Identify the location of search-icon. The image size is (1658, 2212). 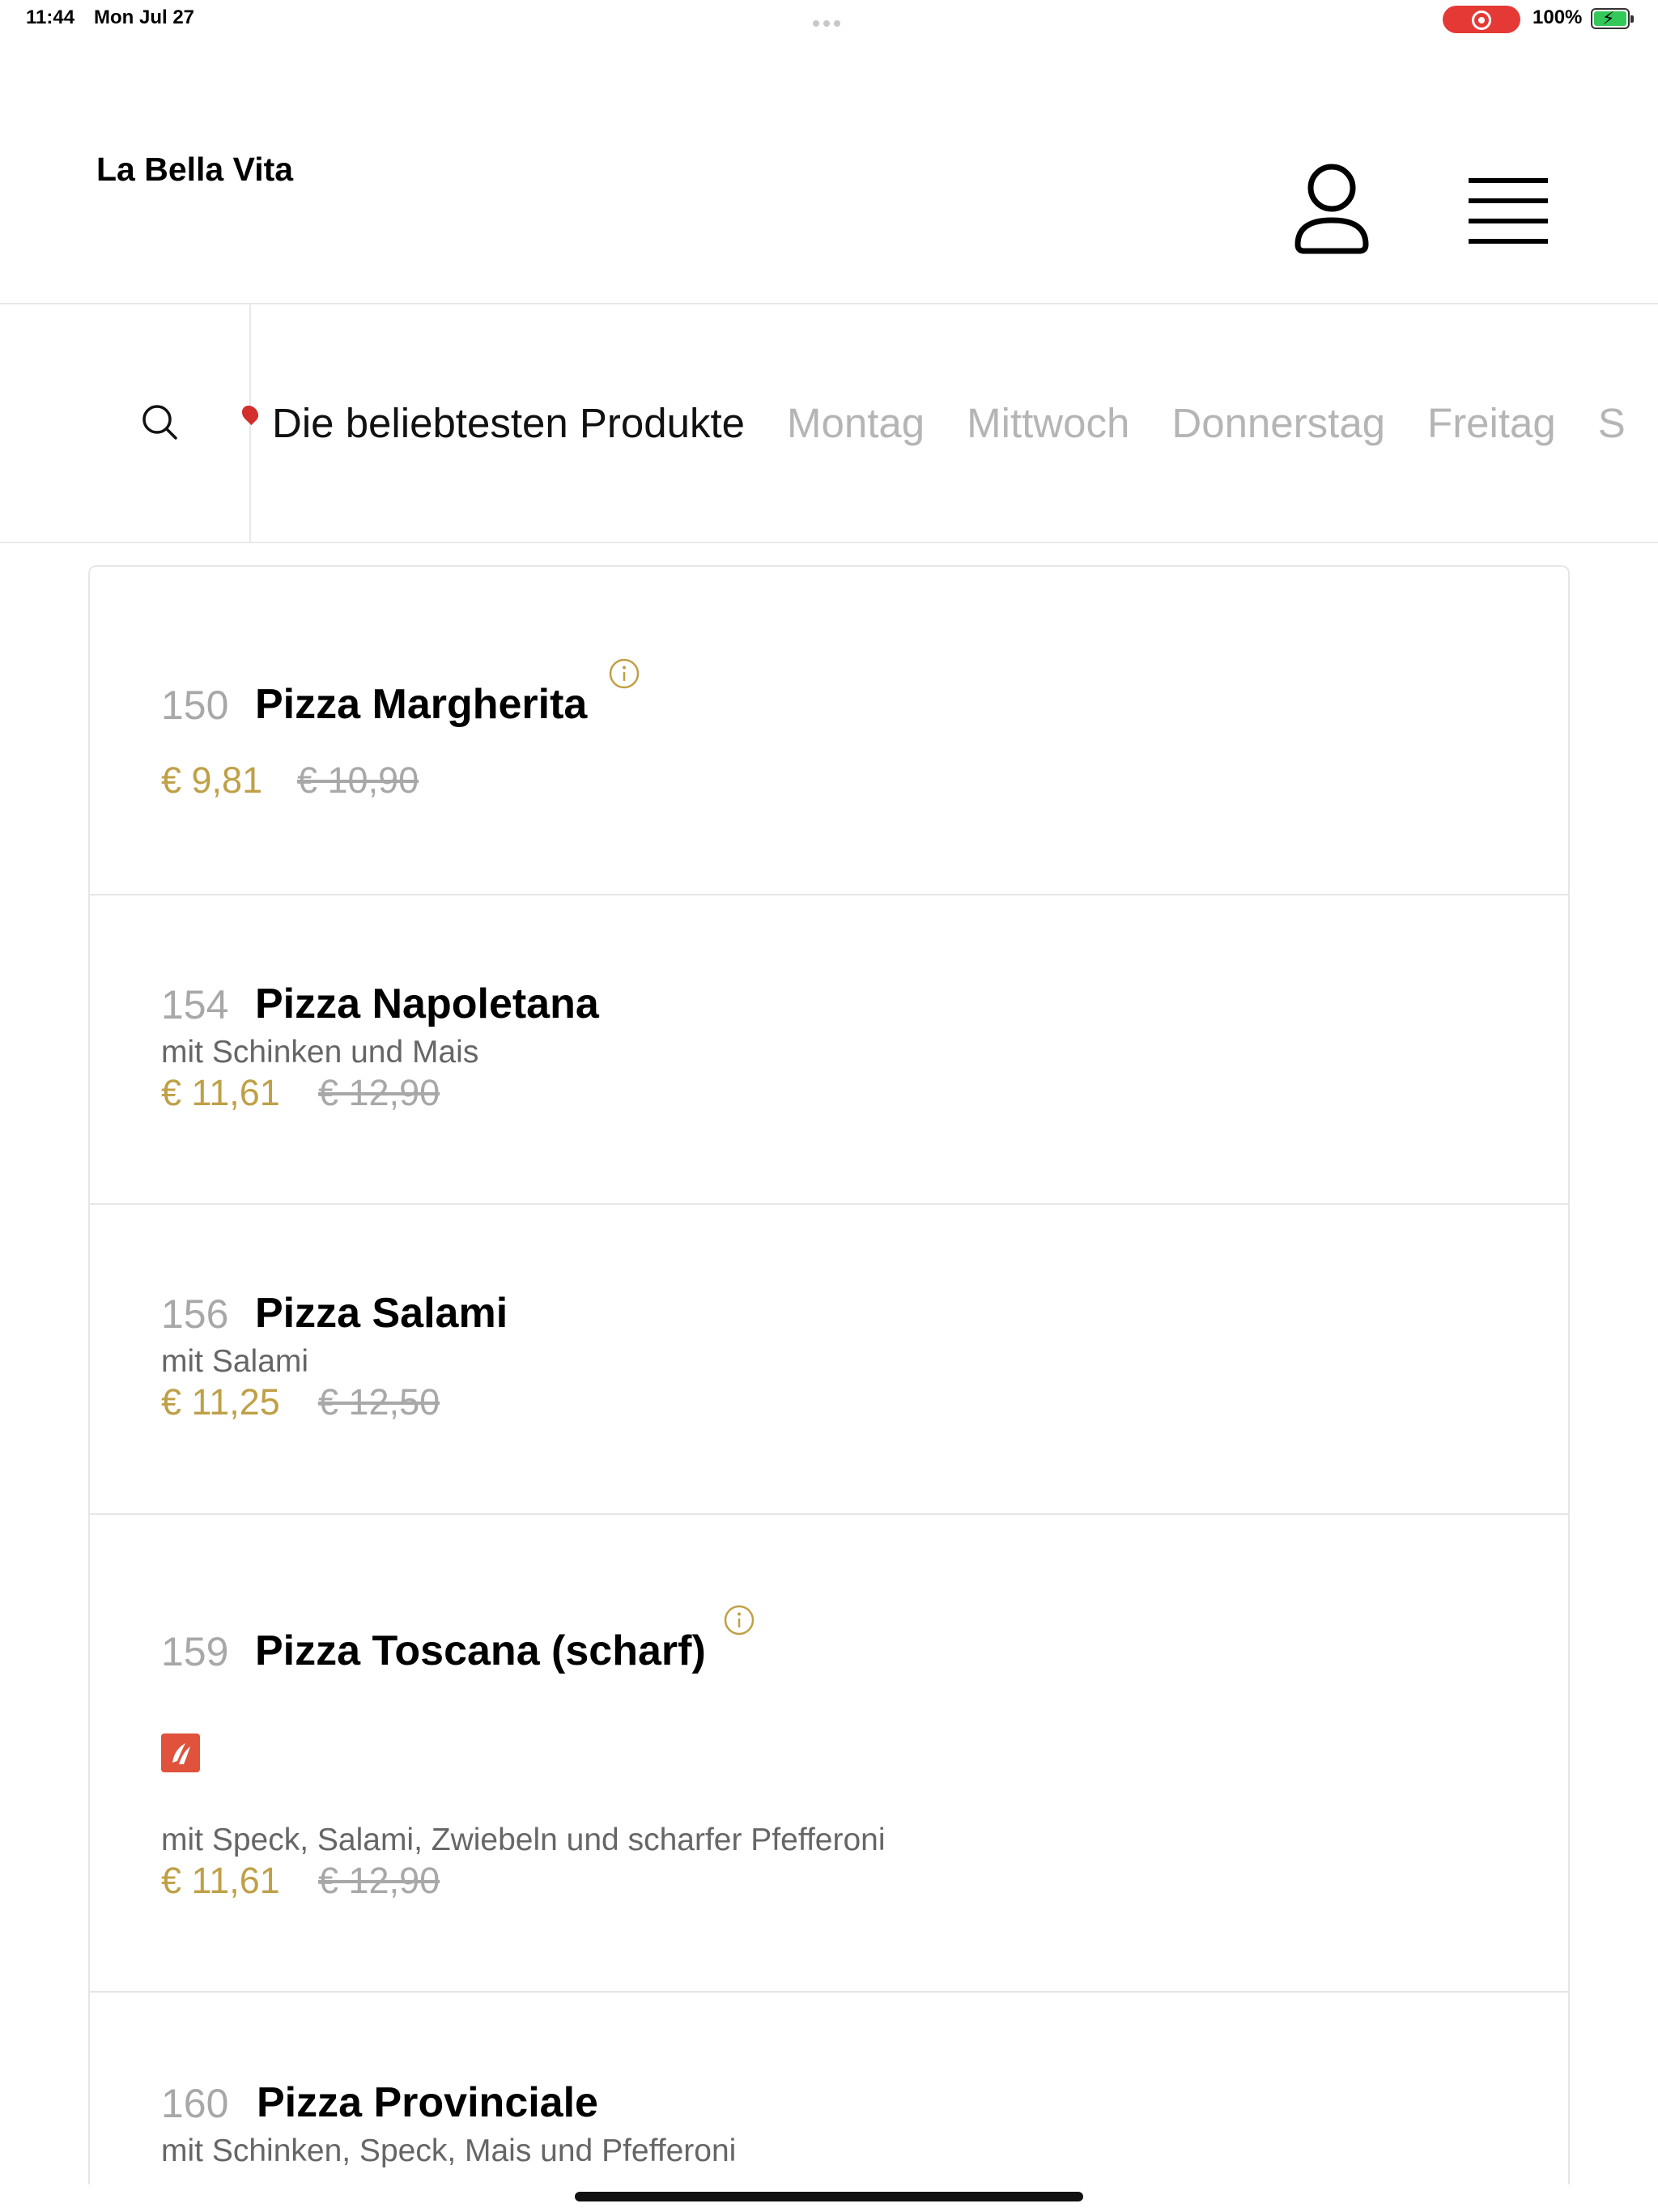
(159, 422).